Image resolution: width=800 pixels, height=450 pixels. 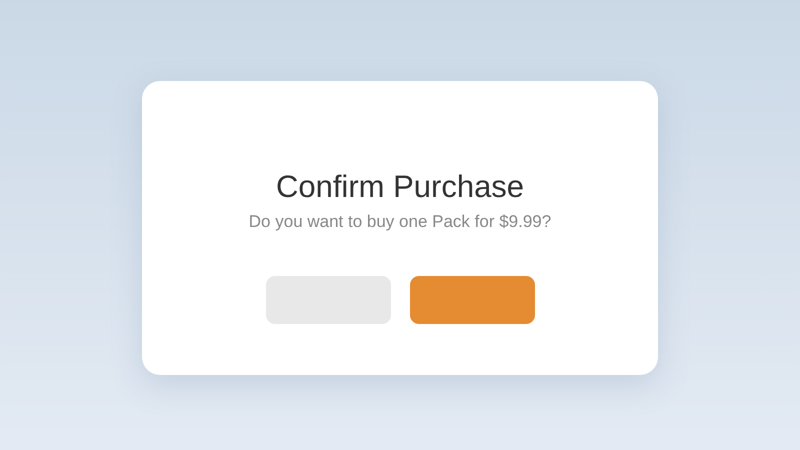 What do you see at coordinates (400, 222) in the screenshot?
I see `dialog-message: Do you want to buy one Pack for $9.99?` at bounding box center [400, 222].